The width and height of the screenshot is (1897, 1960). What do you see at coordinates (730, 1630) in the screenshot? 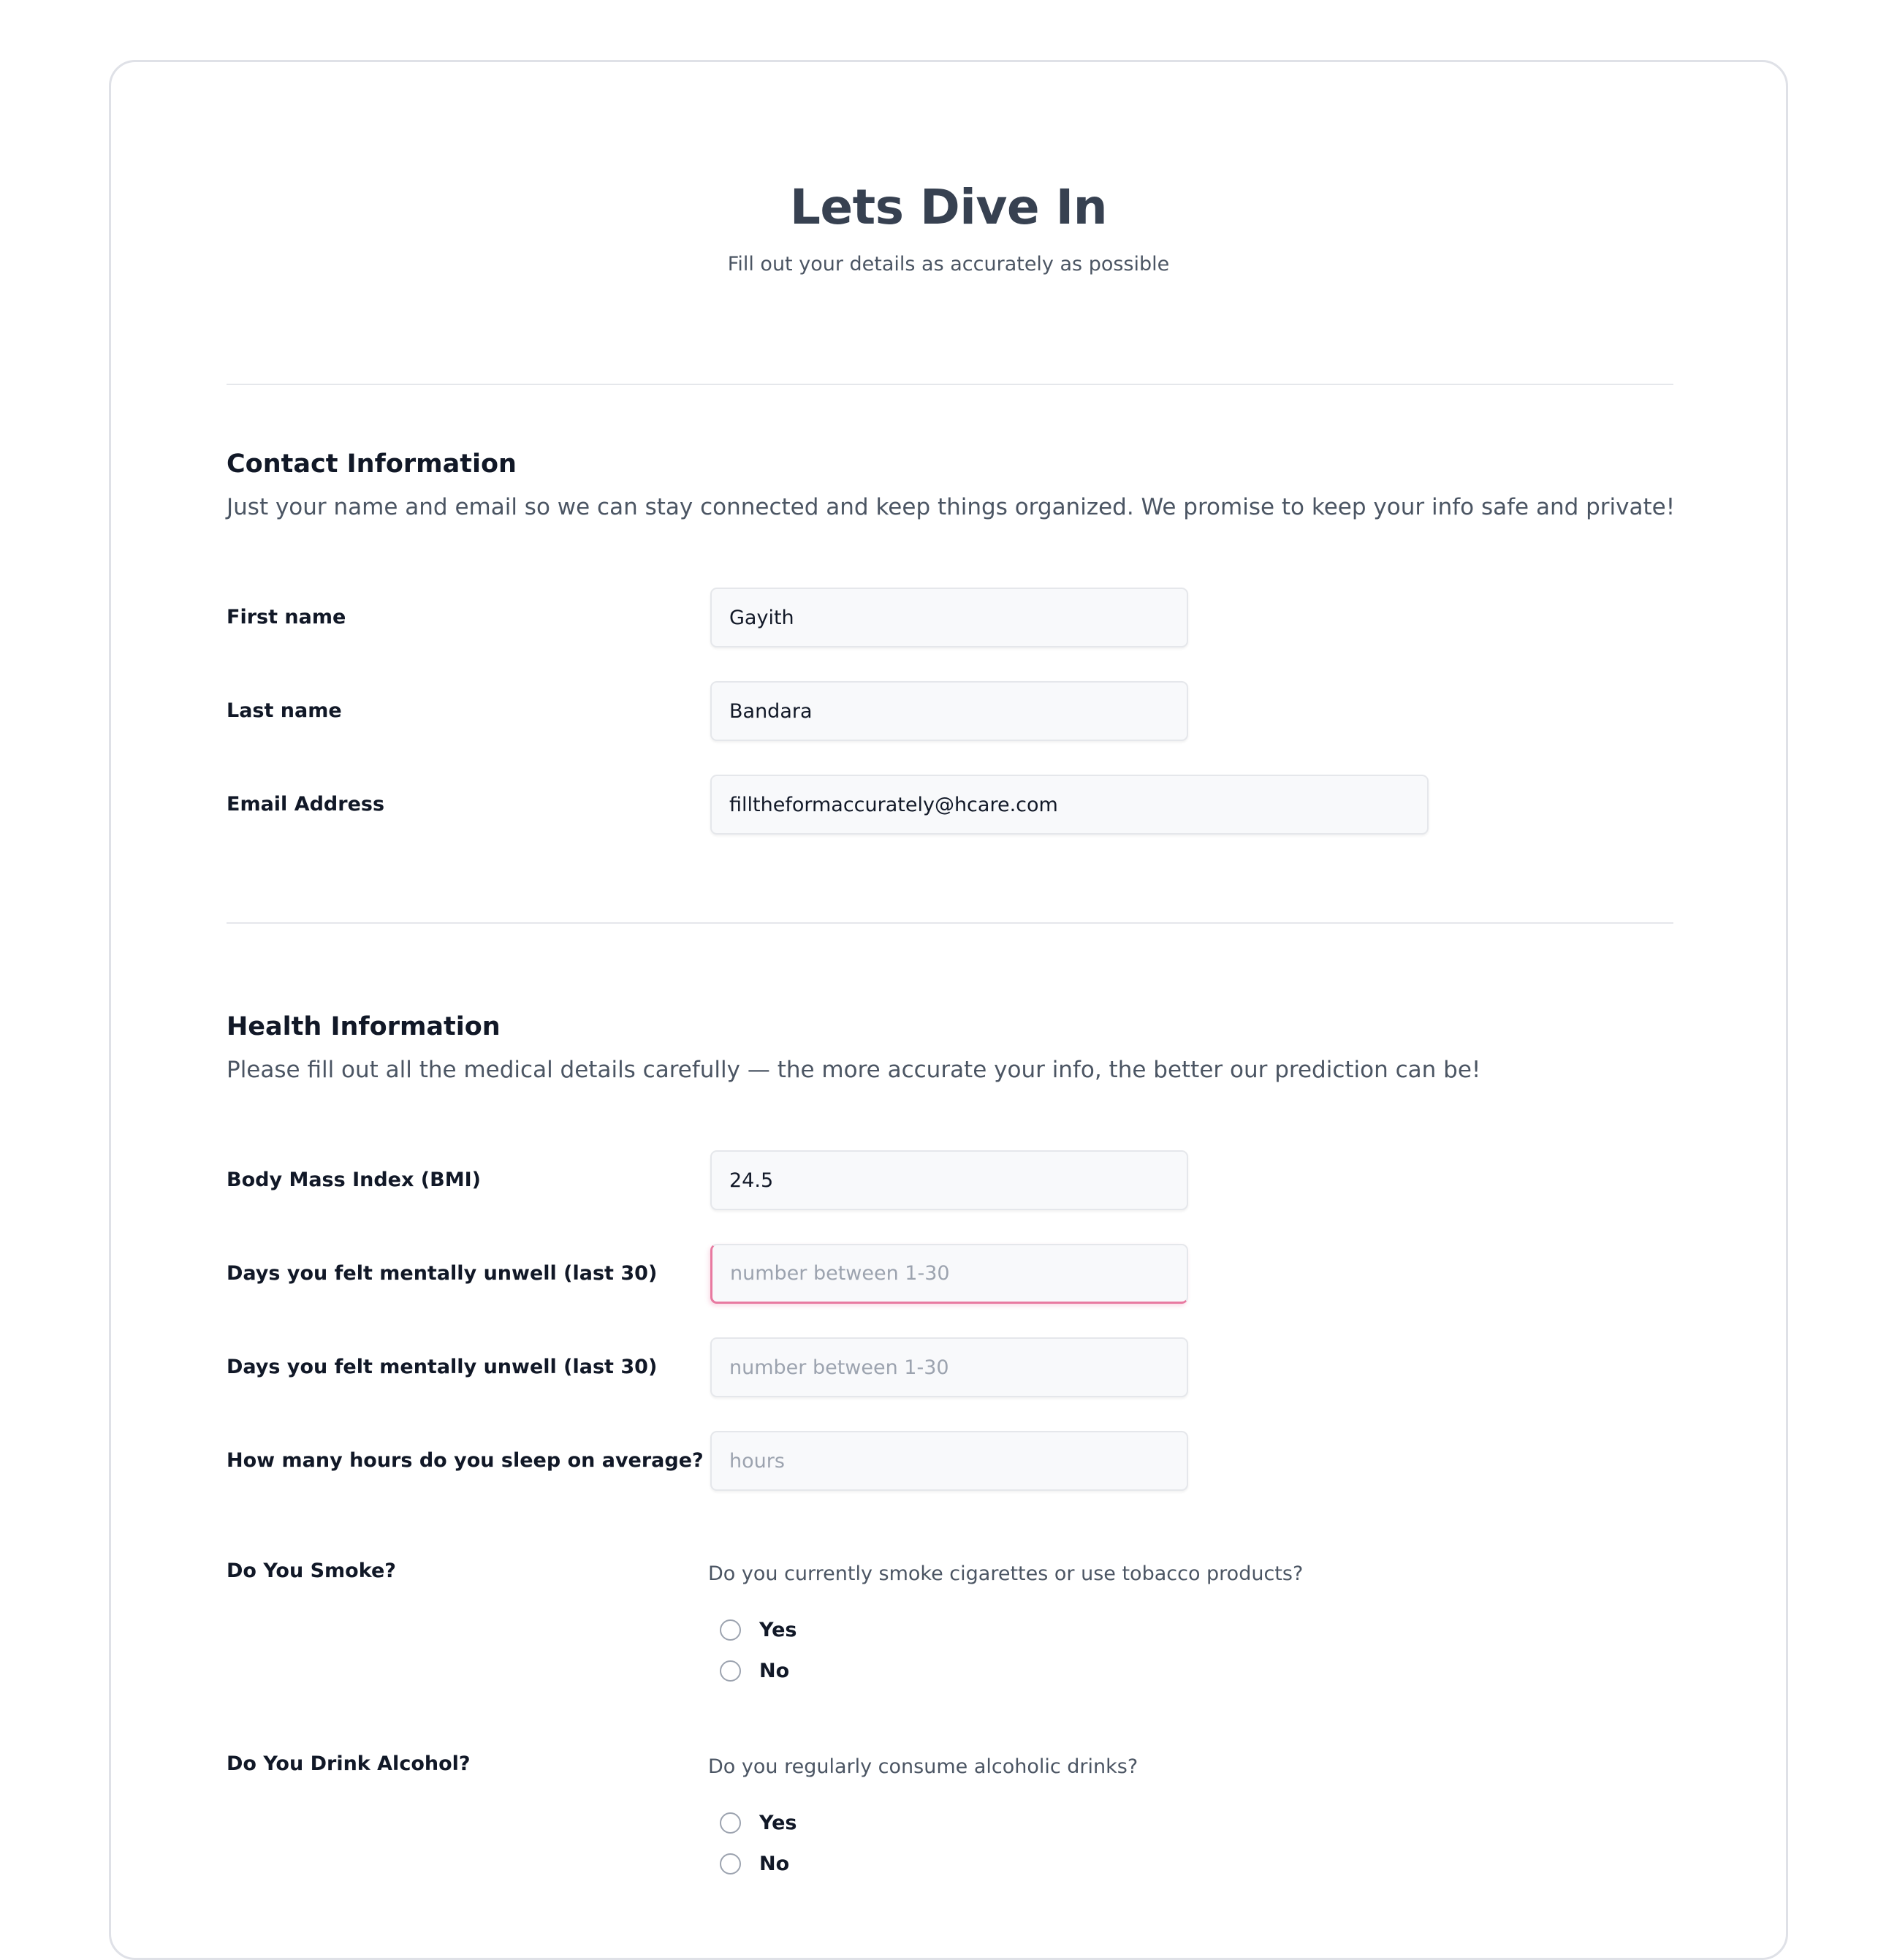
I see `smoke-yes-radio` at bounding box center [730, 1630].